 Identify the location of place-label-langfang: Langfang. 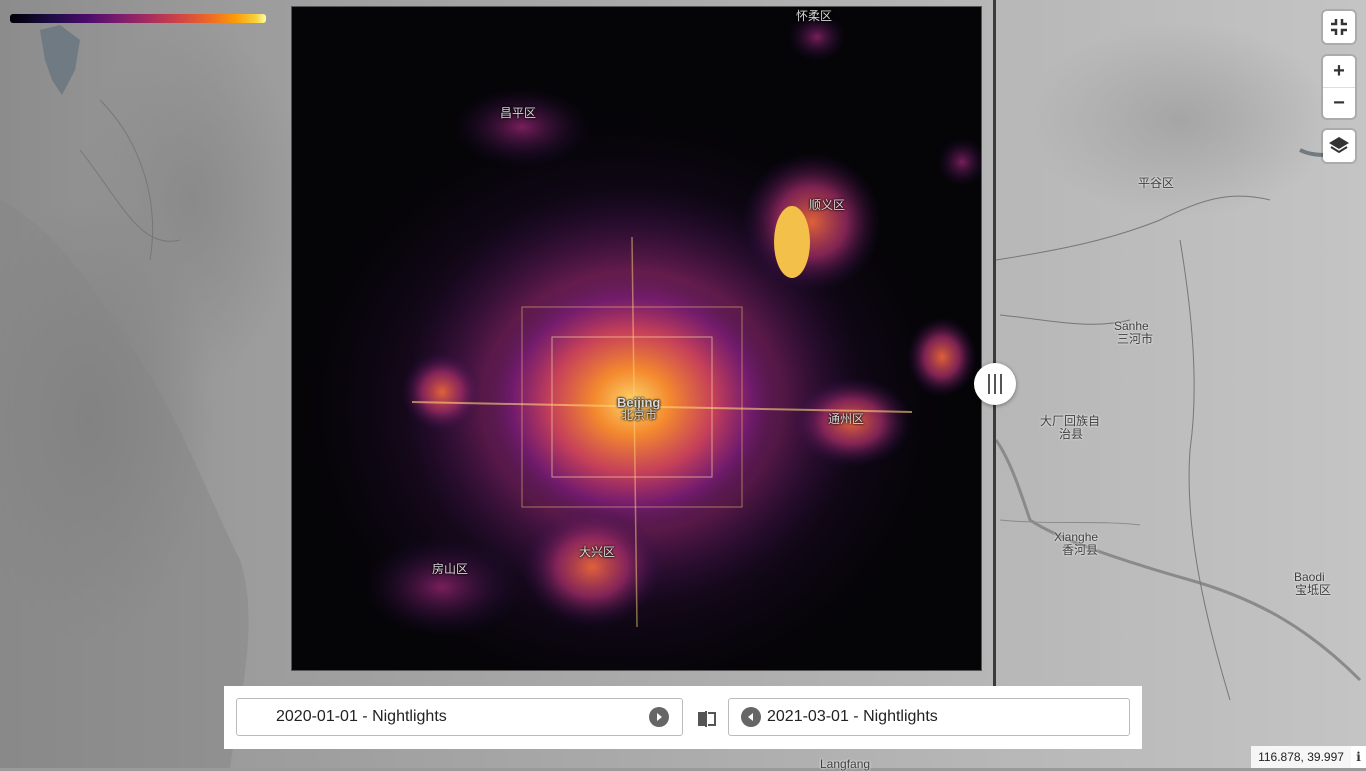
(845, 764).